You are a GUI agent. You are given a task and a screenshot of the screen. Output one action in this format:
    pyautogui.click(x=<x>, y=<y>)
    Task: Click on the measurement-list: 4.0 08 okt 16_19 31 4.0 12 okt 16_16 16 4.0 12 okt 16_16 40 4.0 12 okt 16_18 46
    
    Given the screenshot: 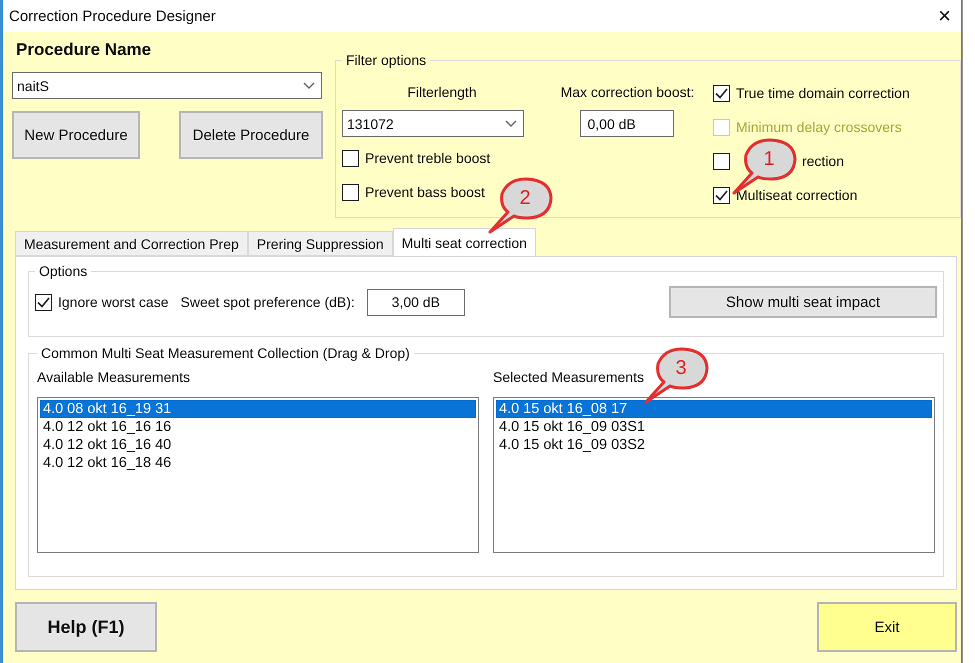 What is the action you would take?
    pyautogui.click(x=258, y=475)
    